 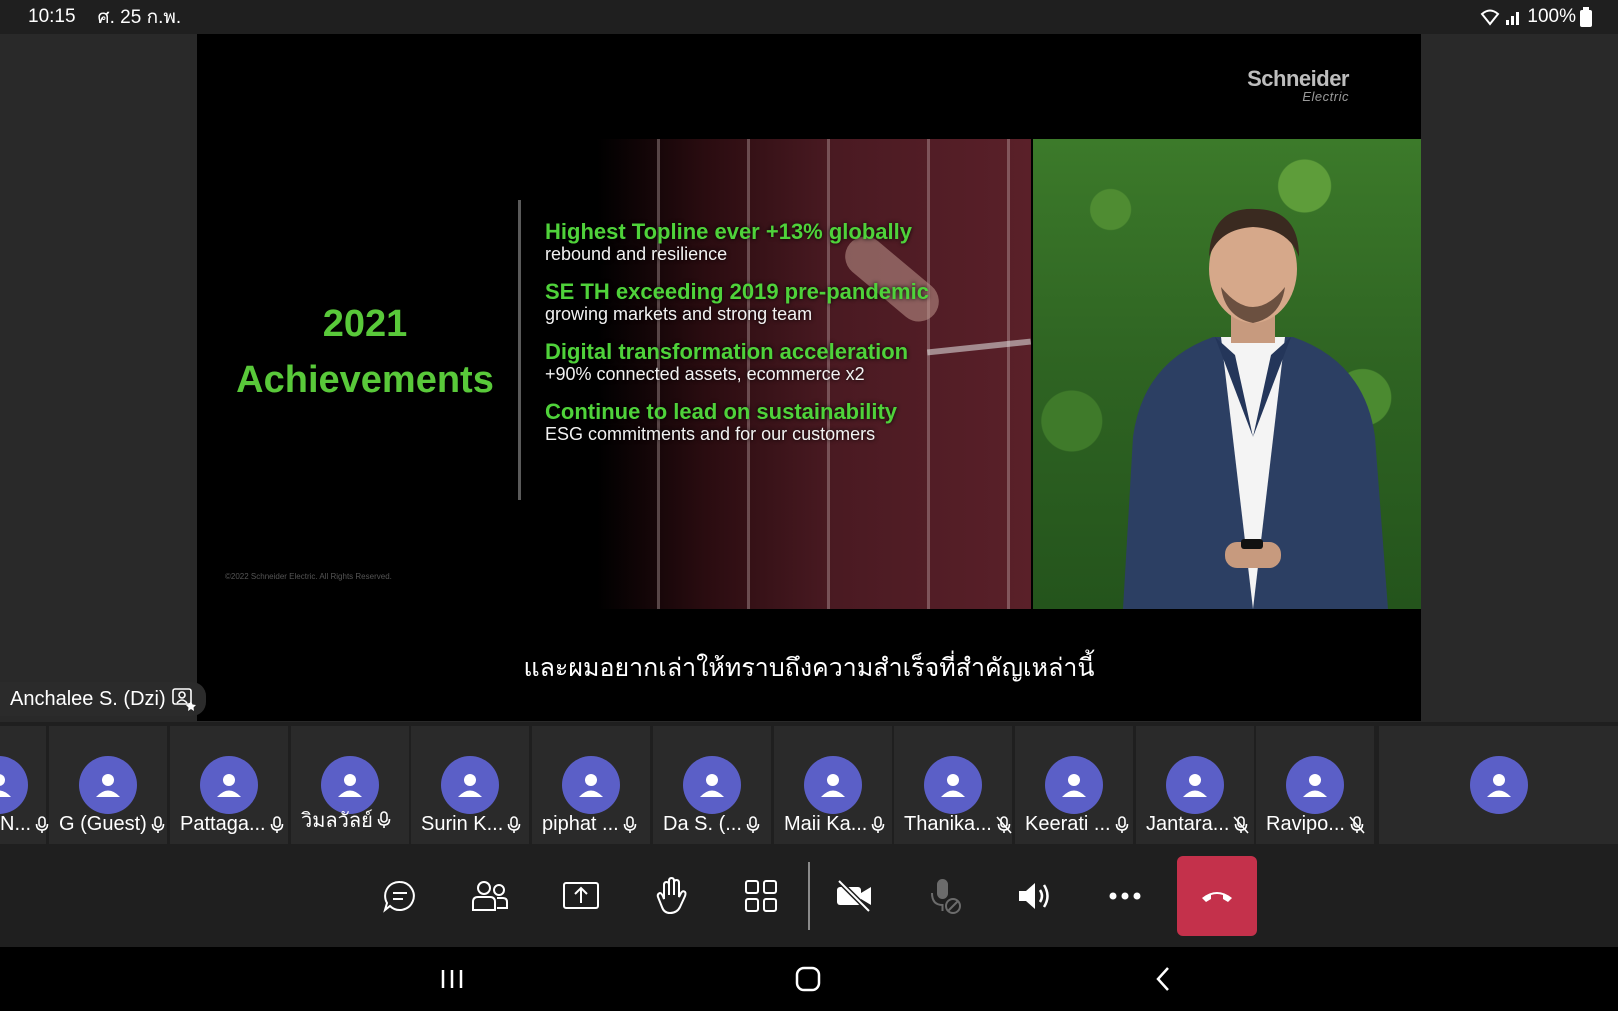 What do you see at coordinates (88, 698) in the screenshot?
I see `presenter-name: Anchalee S. (Dzi)` at bounding box center [88, 698].